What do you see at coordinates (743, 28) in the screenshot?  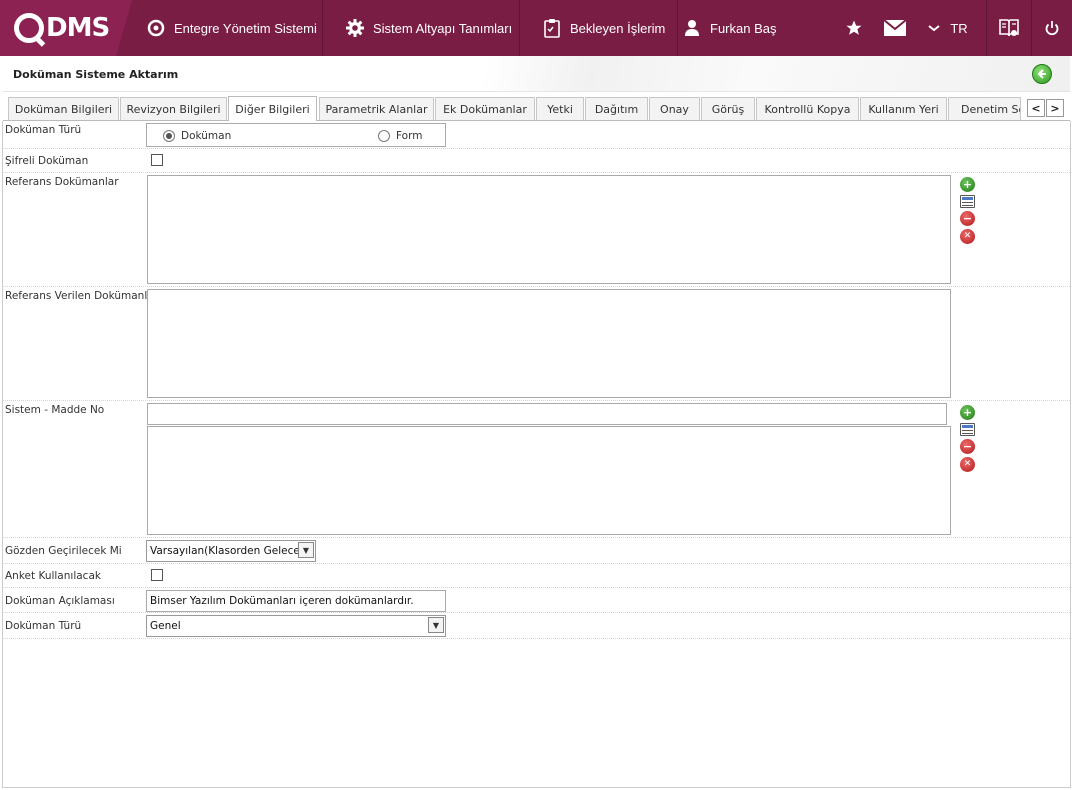 I see `nav-label: Furkan Baş` at bounding box center [743, 28].